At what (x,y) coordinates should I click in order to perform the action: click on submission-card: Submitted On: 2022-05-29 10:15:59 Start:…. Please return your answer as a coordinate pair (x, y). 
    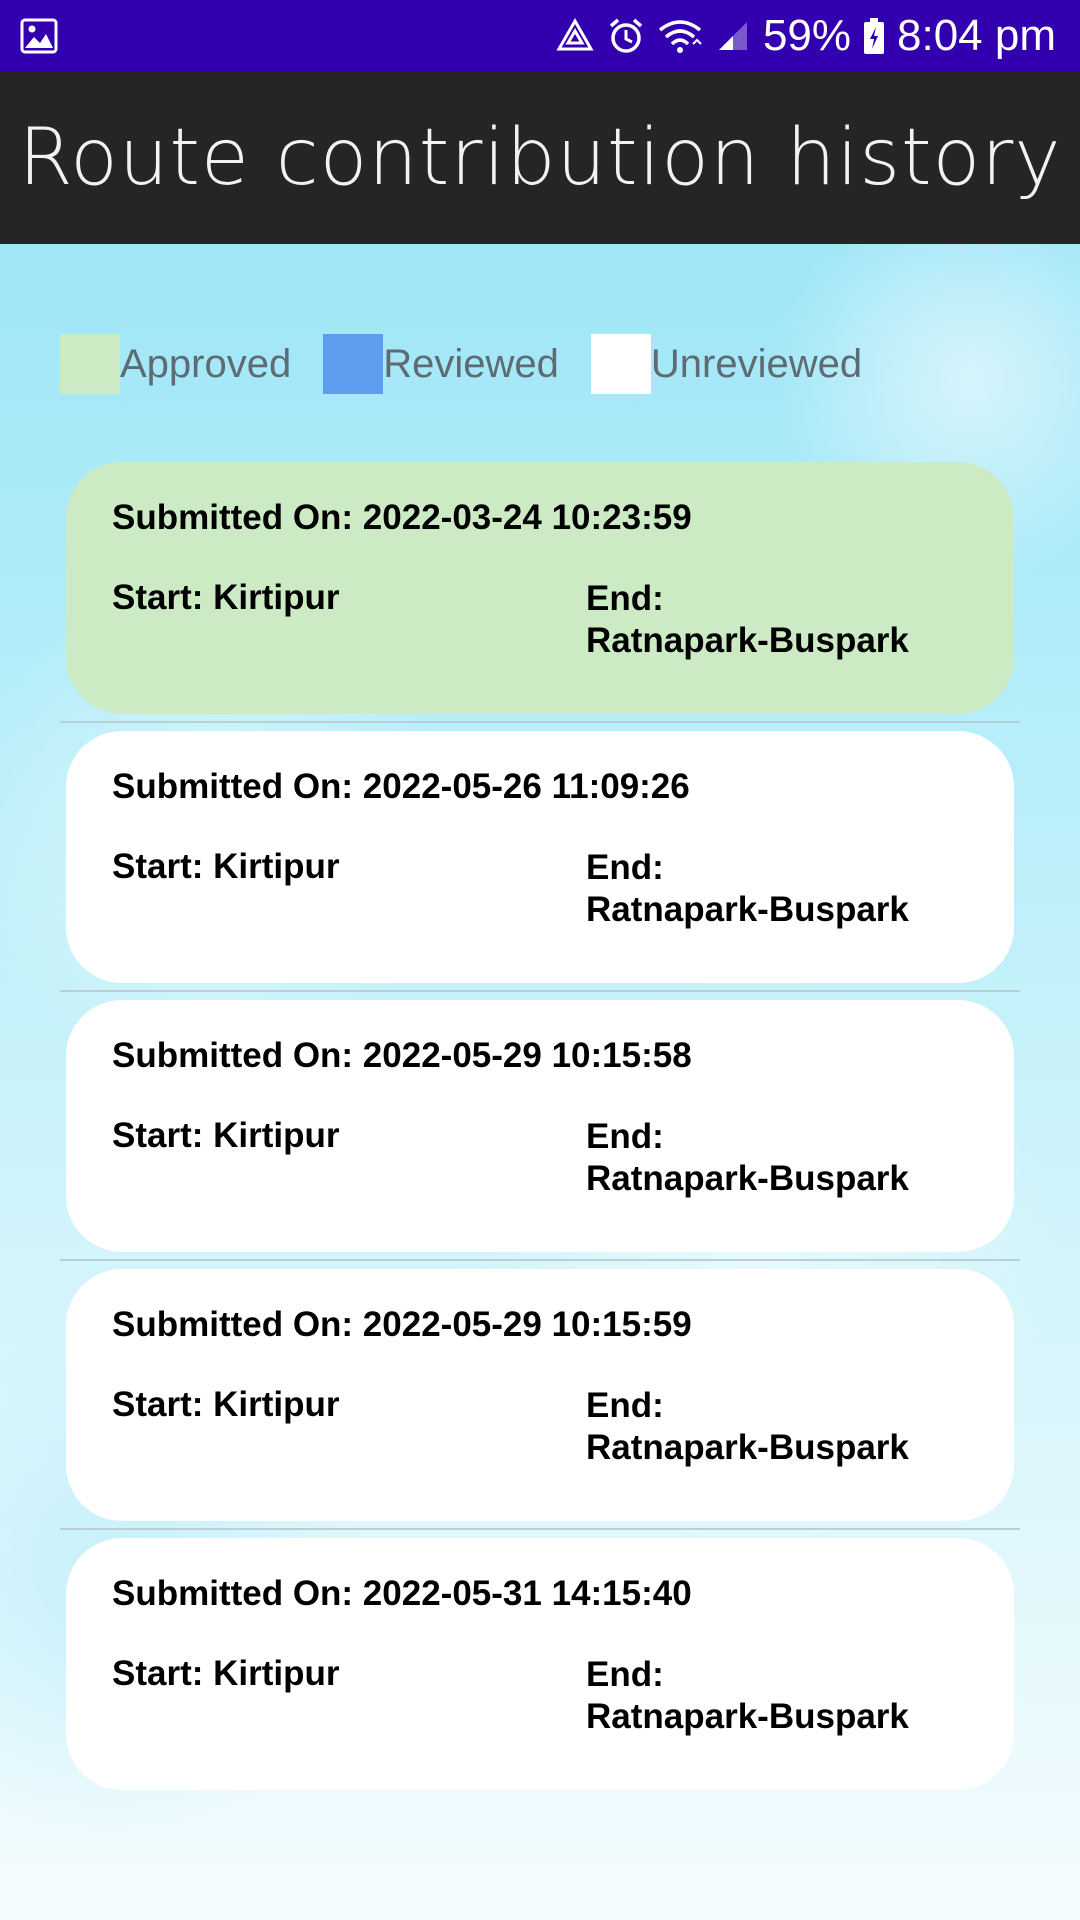
    Looking at the image, I should click on (540, 1395).